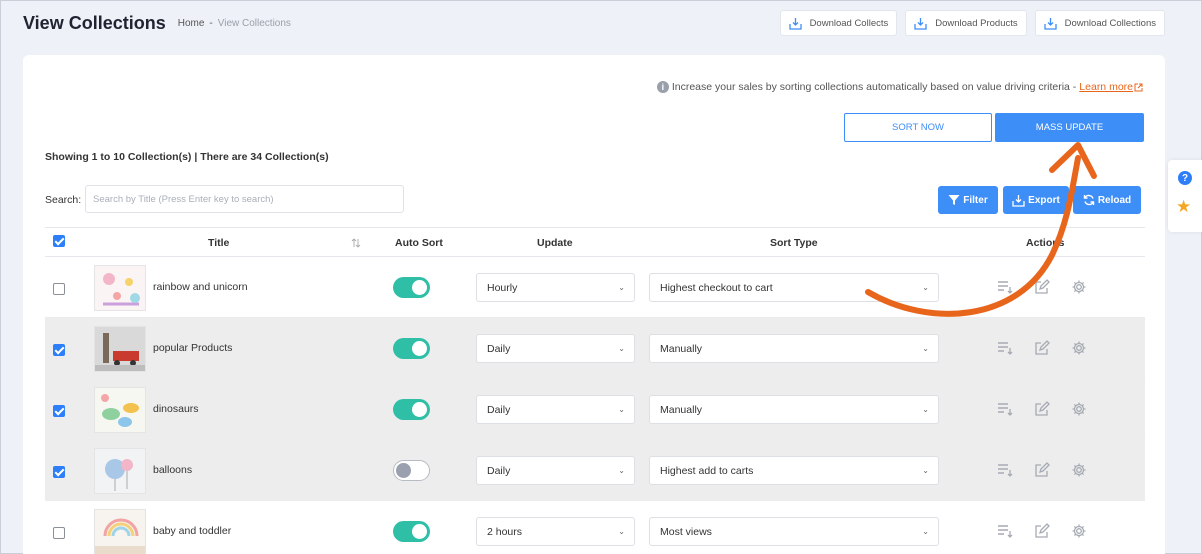 The height and width of the screenshot is (554, 1202). Describe the element at coordinates (794, 470) in the screenshot. I see `sort-type-select: Highest add to carts ⌄` at that location.